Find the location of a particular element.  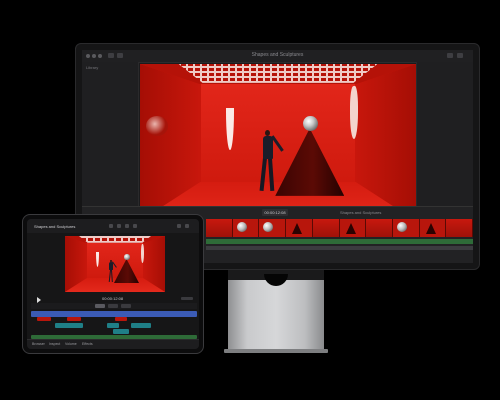

display-stand is located at coordinates (276, 316).